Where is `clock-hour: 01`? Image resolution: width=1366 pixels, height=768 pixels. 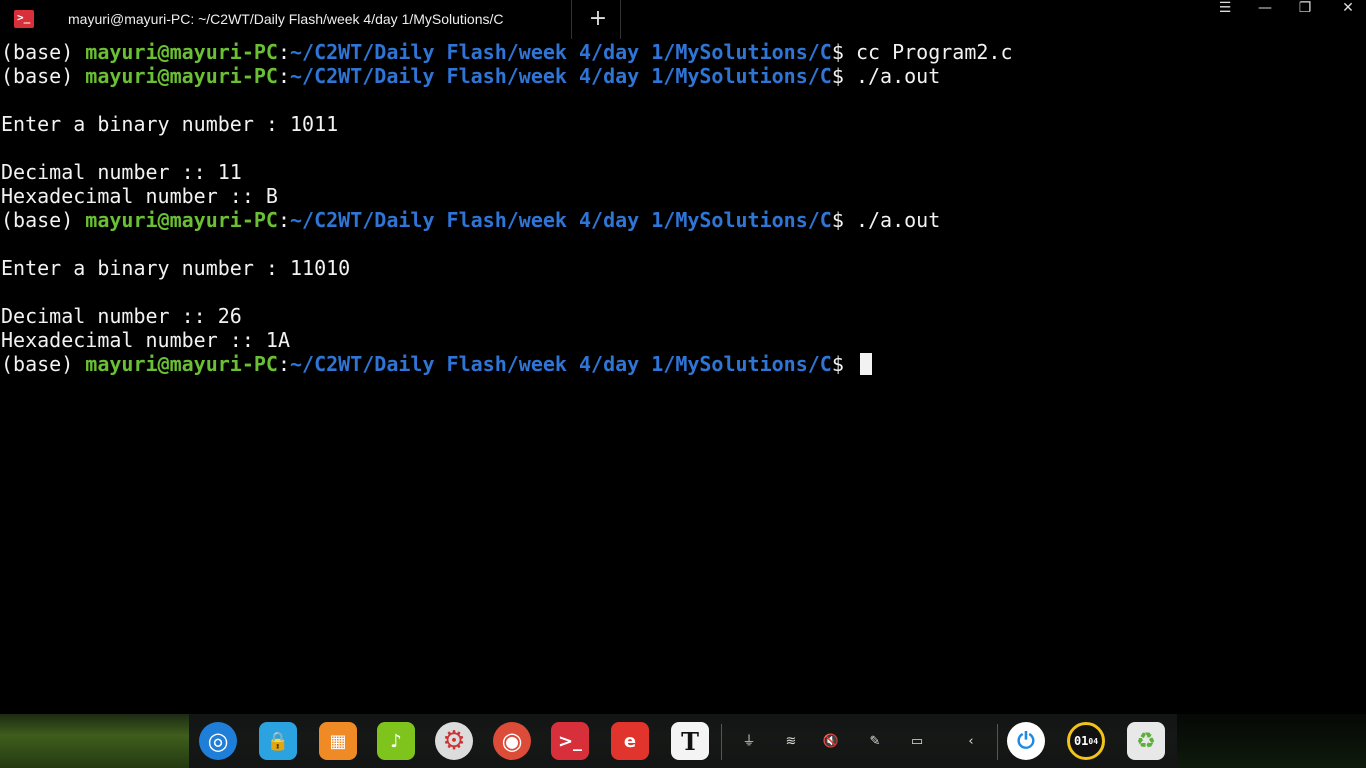 clock-hour: 01 is located at coordinates (1081, 741).